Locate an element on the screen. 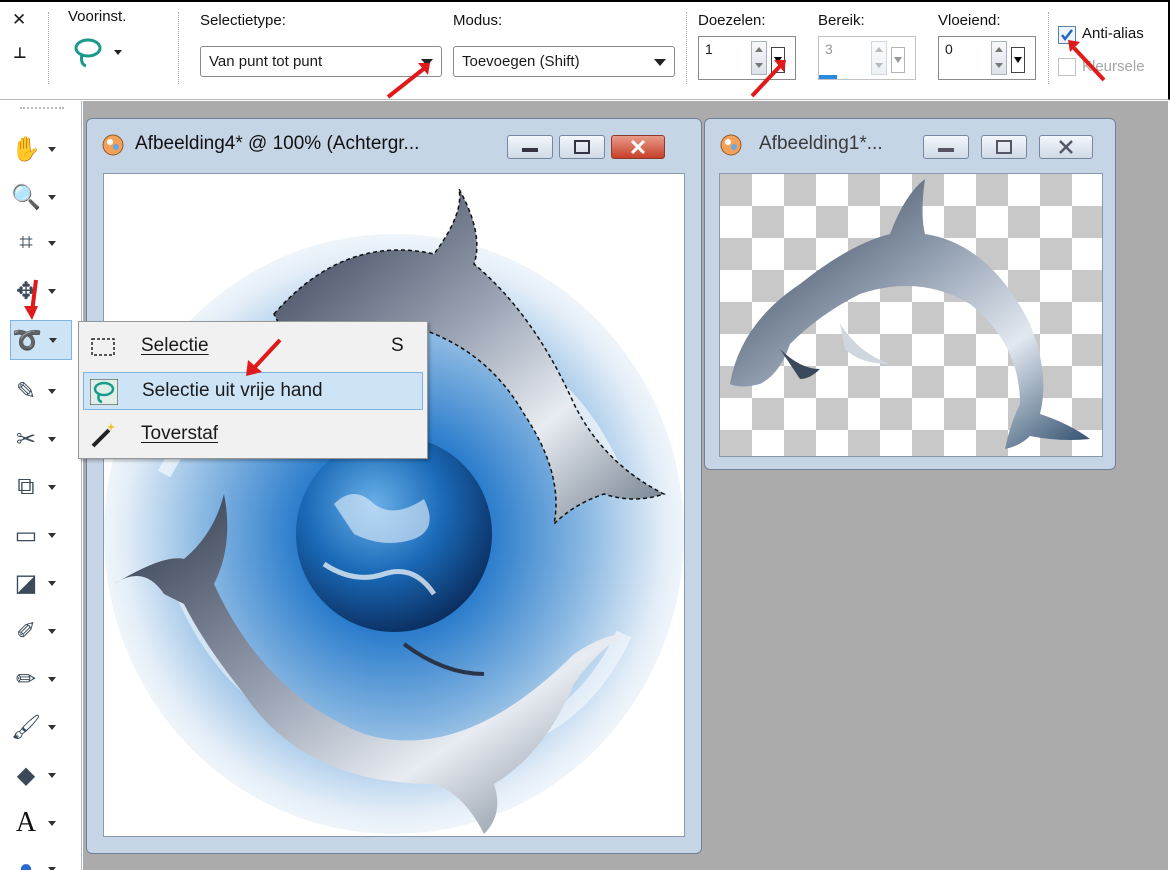 The width and height of the screenshot is (1170, 870). checkmark-icon is located at coordinates (1067, 35).